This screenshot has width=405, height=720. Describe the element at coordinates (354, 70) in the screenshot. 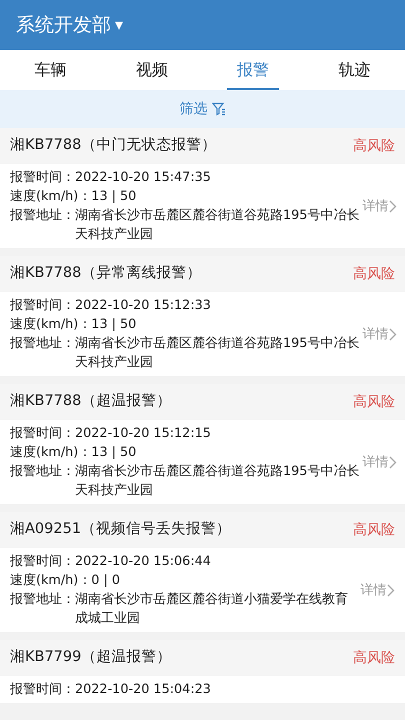

I see `tab: 轨迹` at that location.